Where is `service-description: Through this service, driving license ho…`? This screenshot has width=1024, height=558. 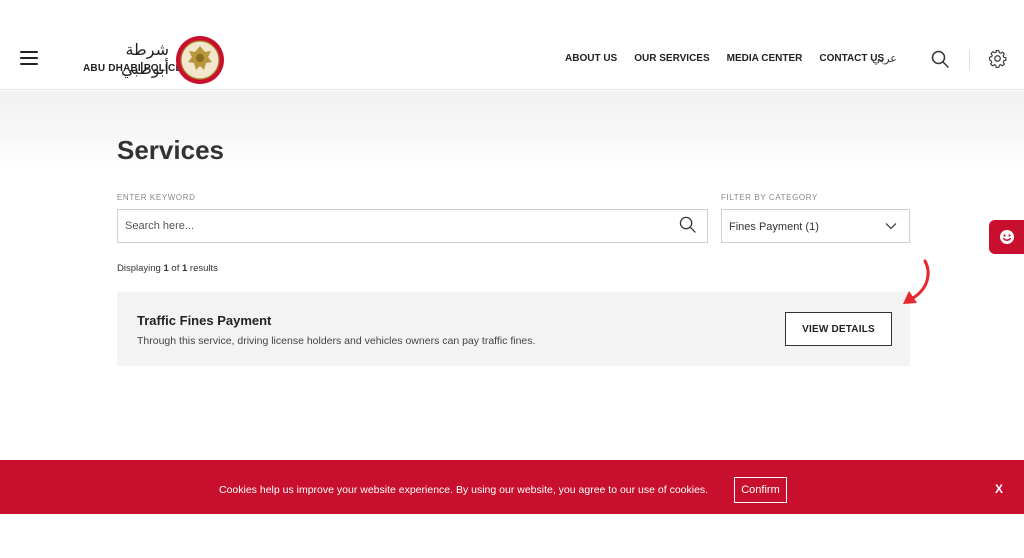
service-description: Through this service, driving license ho… is located at coordinates (336, 341).